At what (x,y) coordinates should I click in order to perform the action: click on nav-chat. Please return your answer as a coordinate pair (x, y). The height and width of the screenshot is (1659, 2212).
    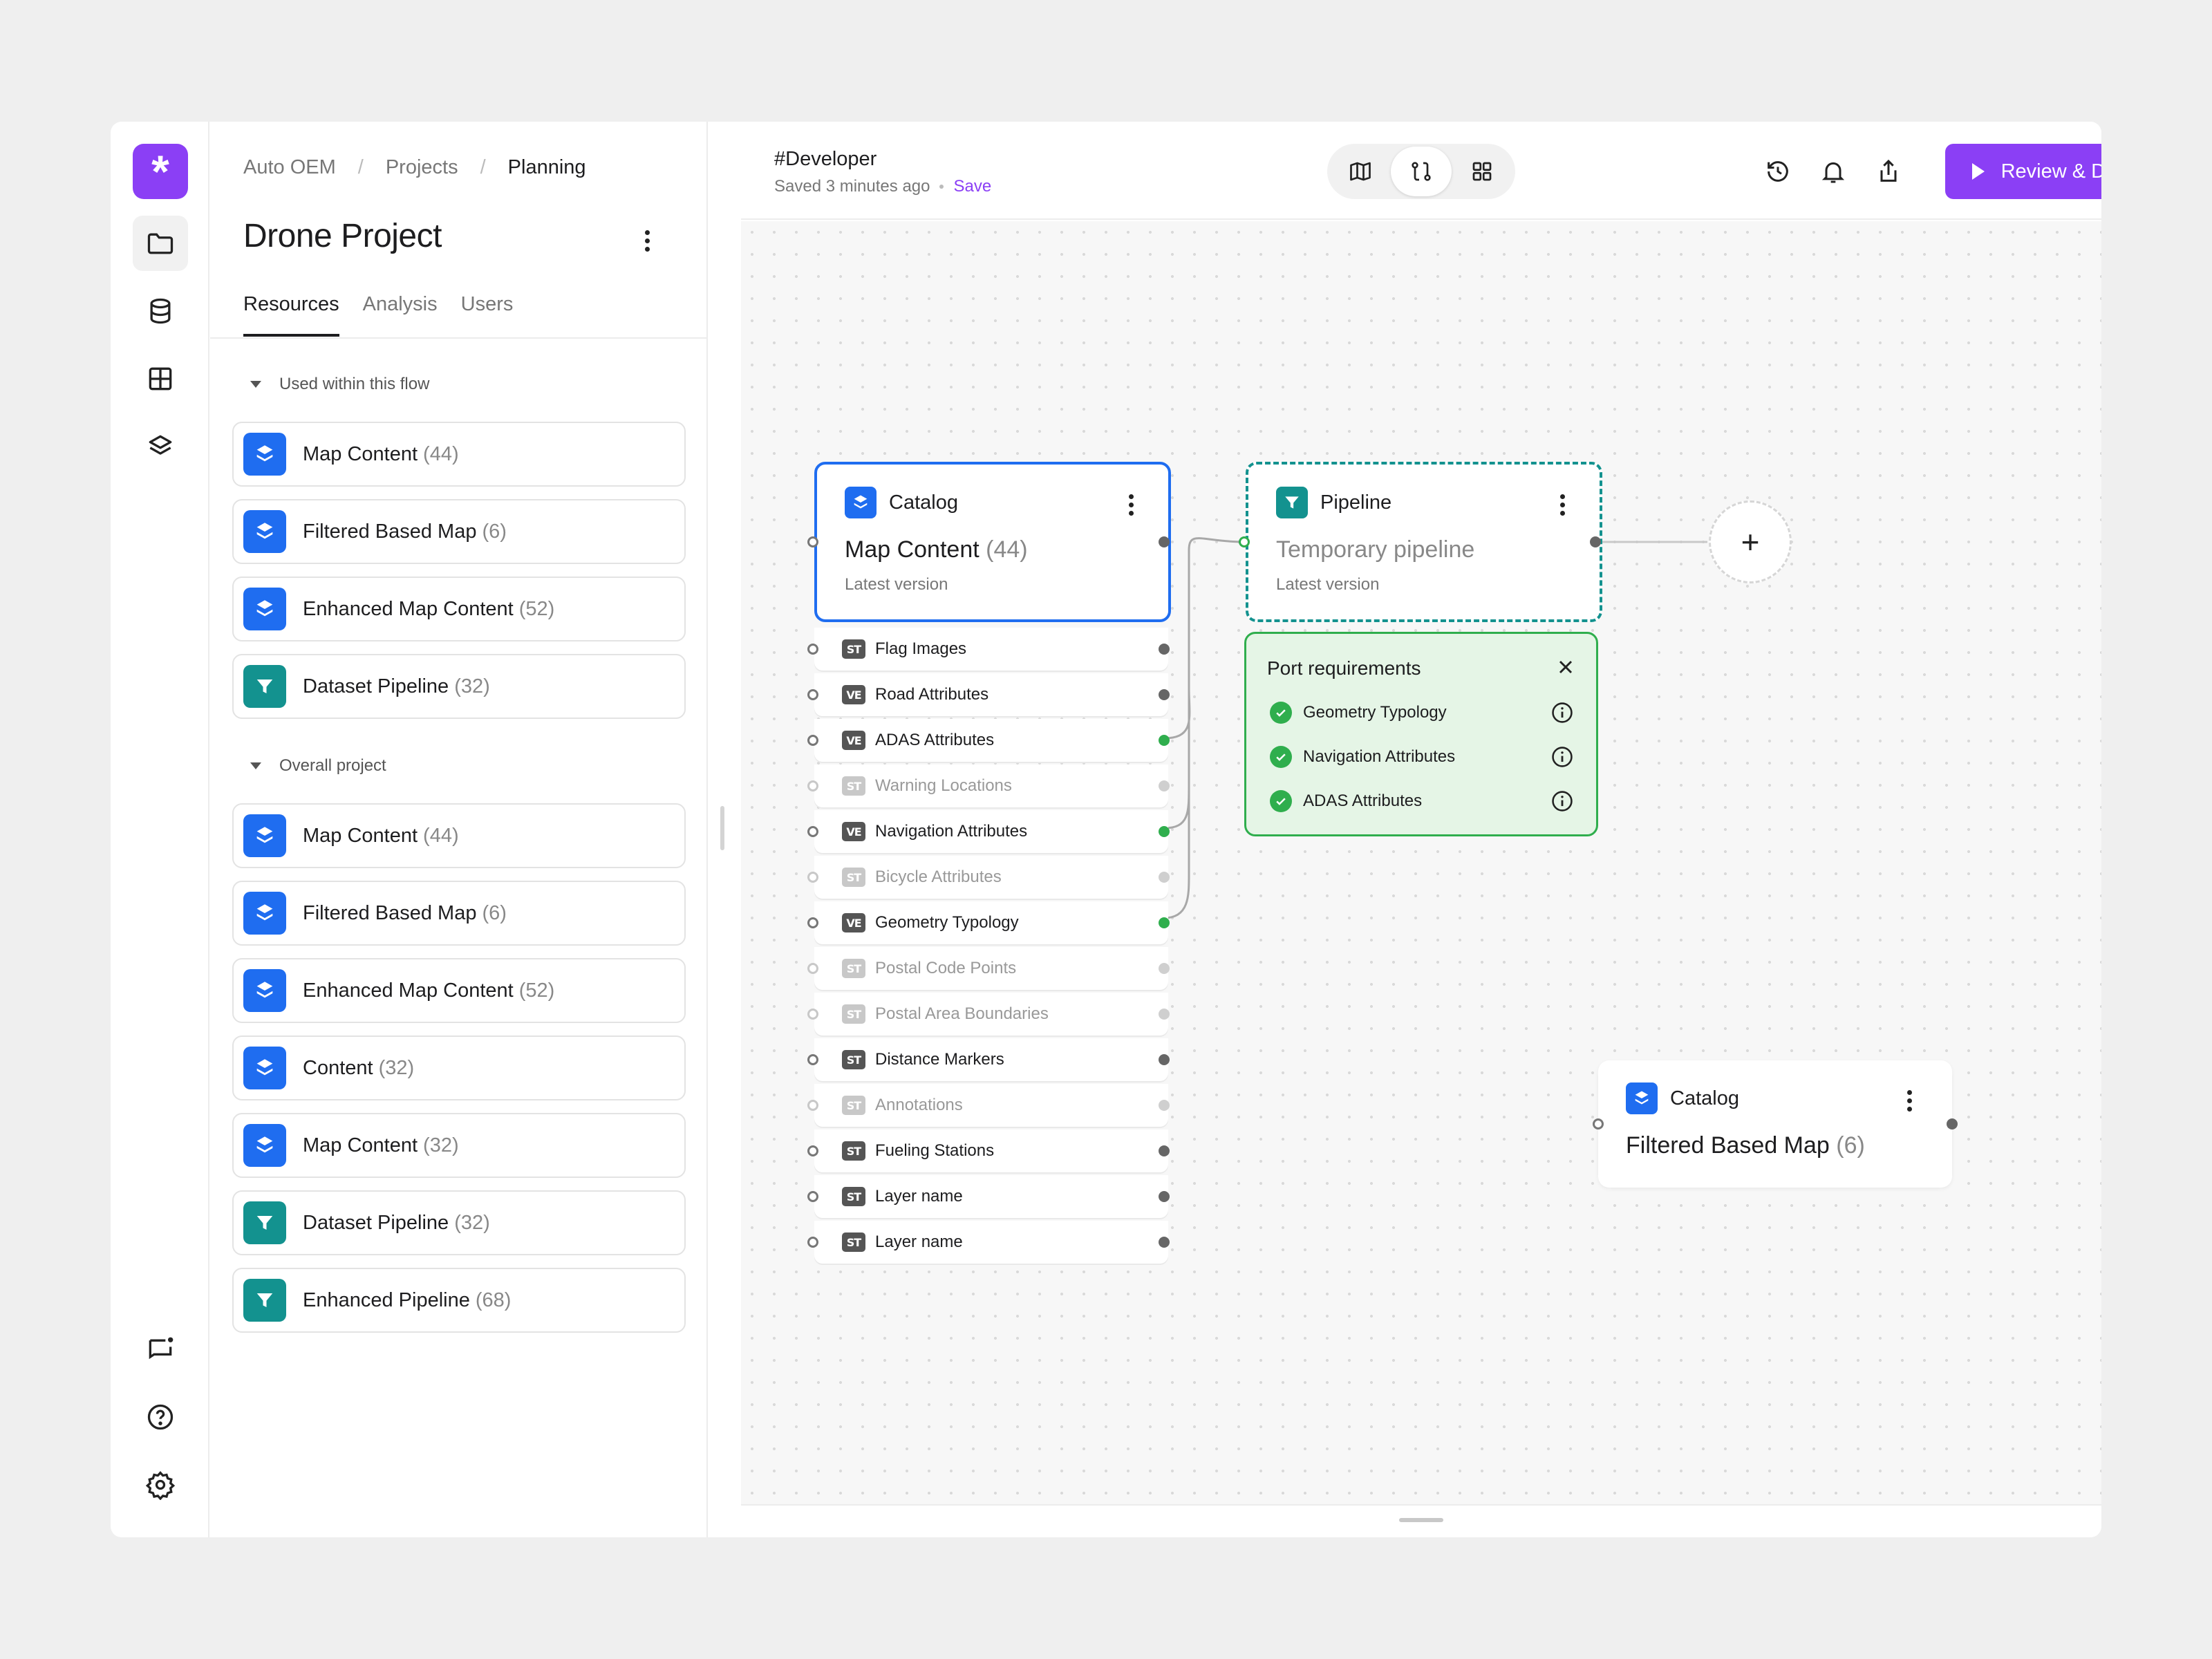
    Looking at the image, I should click on (160, 1349).